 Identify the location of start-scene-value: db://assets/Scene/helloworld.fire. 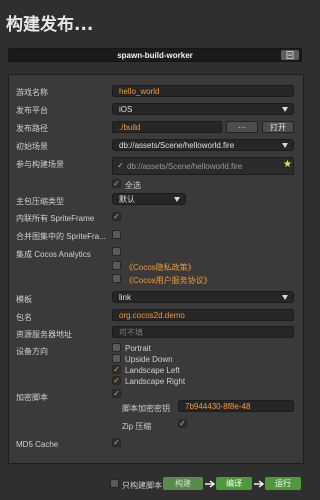
(177, 145).